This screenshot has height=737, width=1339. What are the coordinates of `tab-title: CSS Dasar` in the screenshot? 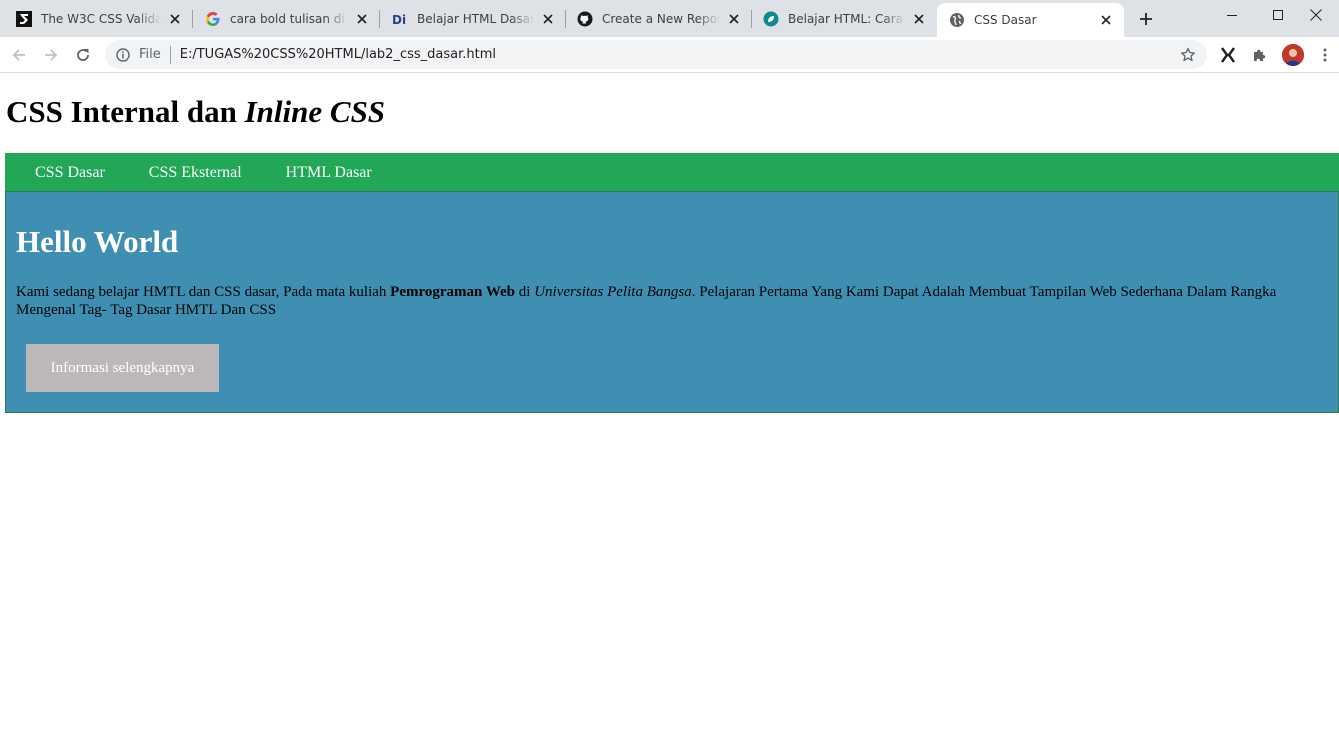 It's located at (1005, 20).